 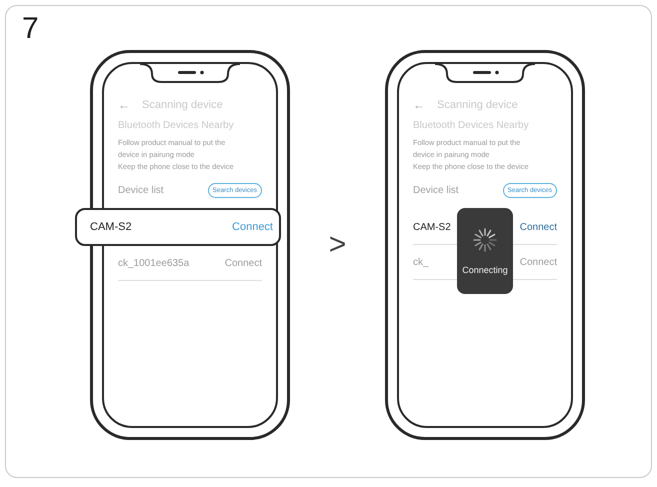 What do you see at coordinates (485, 270) in the screenshot?
I see `toast-text: Connecting` at bounding box center [485, 270].